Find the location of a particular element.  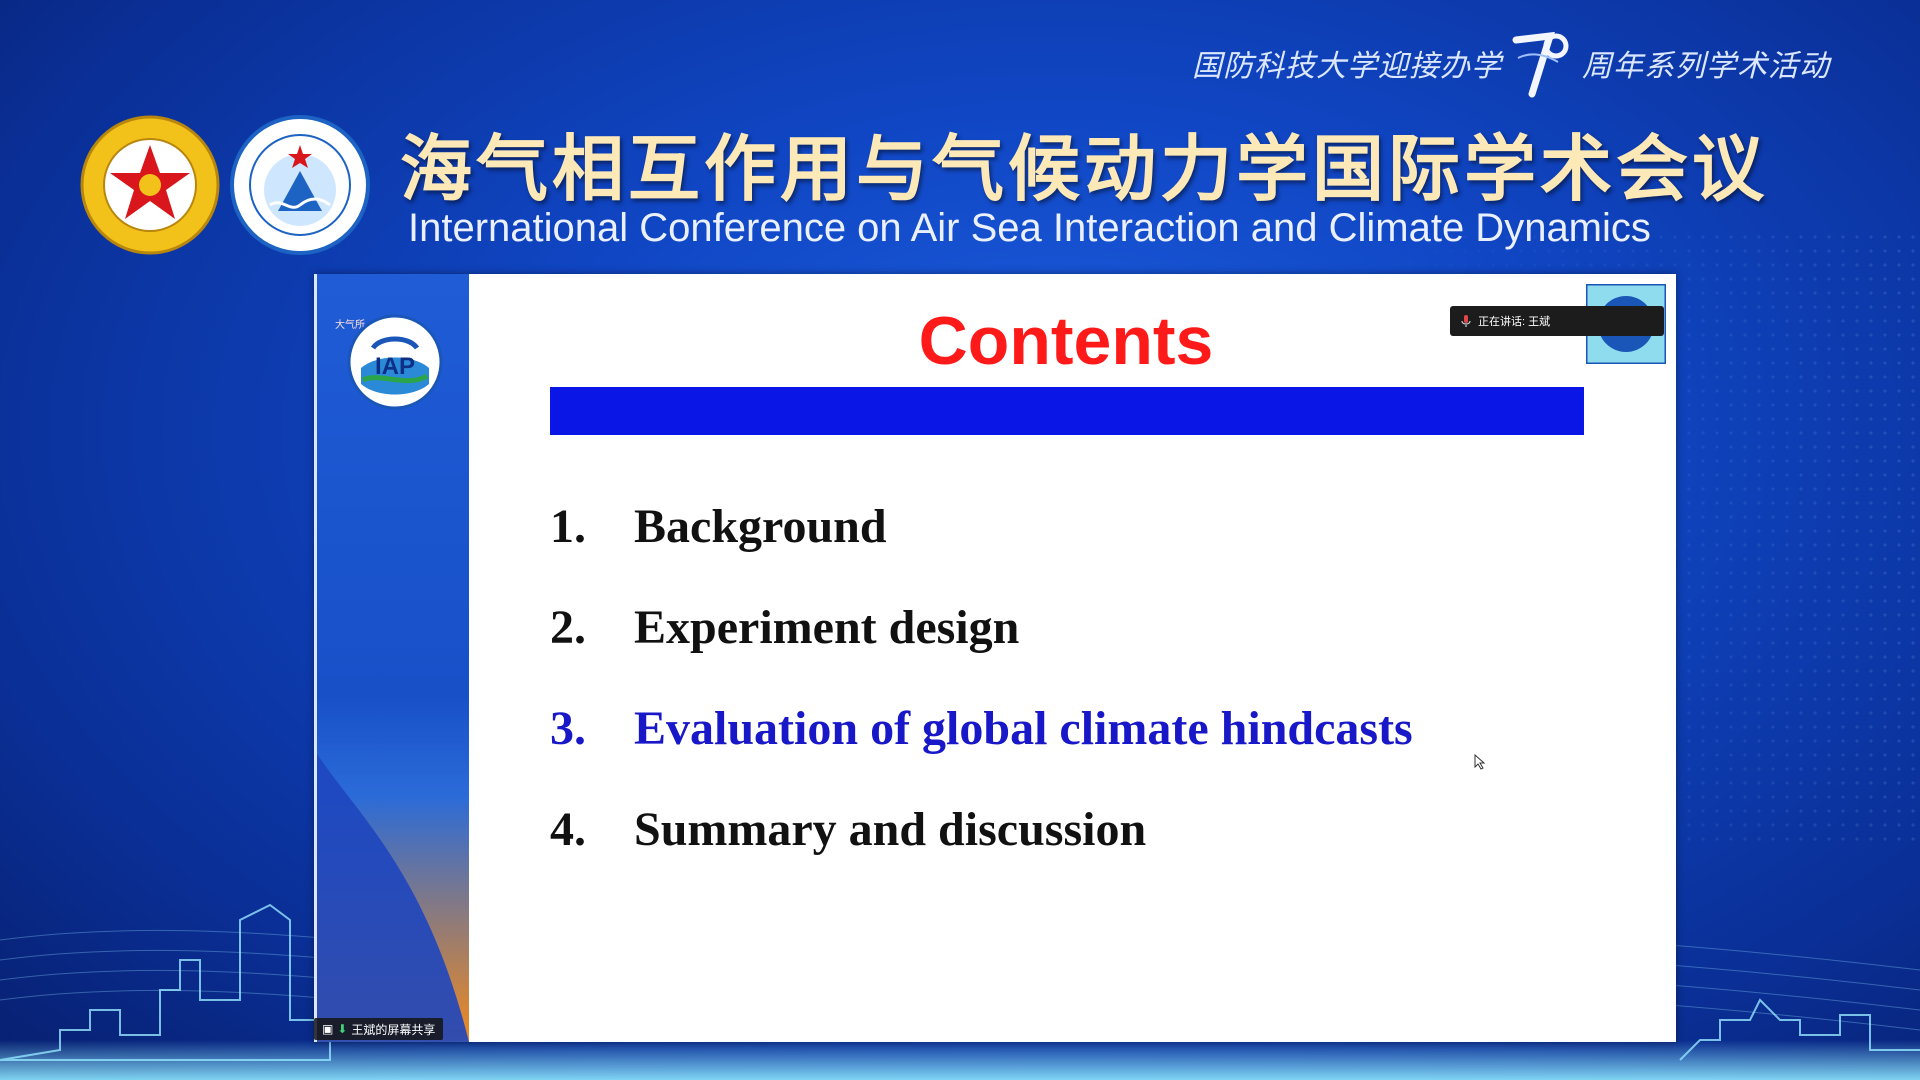

seventy-anniversary-emblem is located at coordinates (1540, 64).